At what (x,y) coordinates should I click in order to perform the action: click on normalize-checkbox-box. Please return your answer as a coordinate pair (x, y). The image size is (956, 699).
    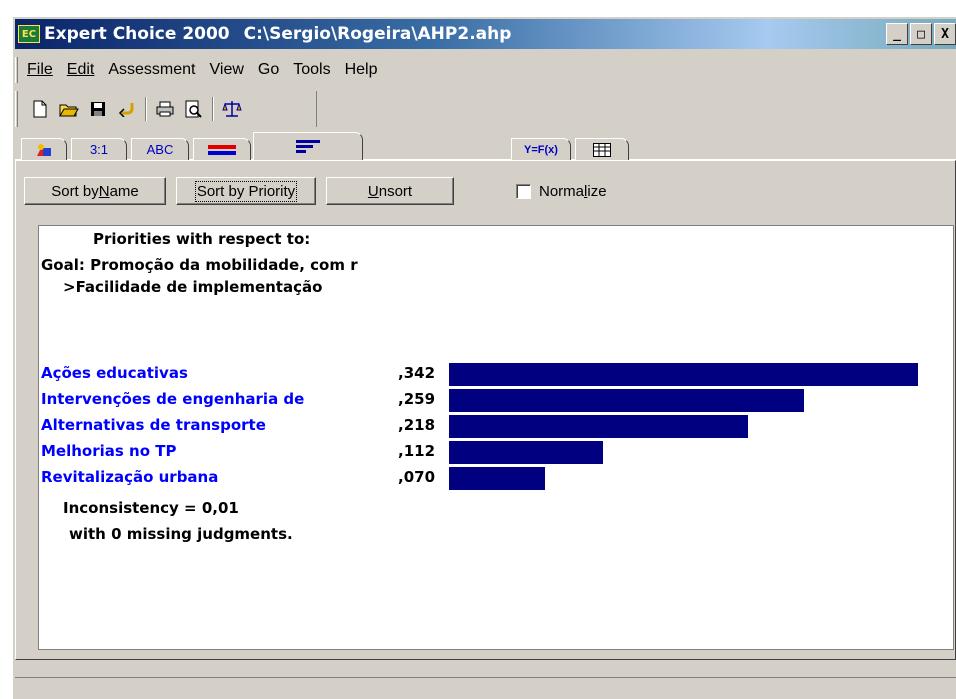
    Looking at the image, I should click on (523, 191).